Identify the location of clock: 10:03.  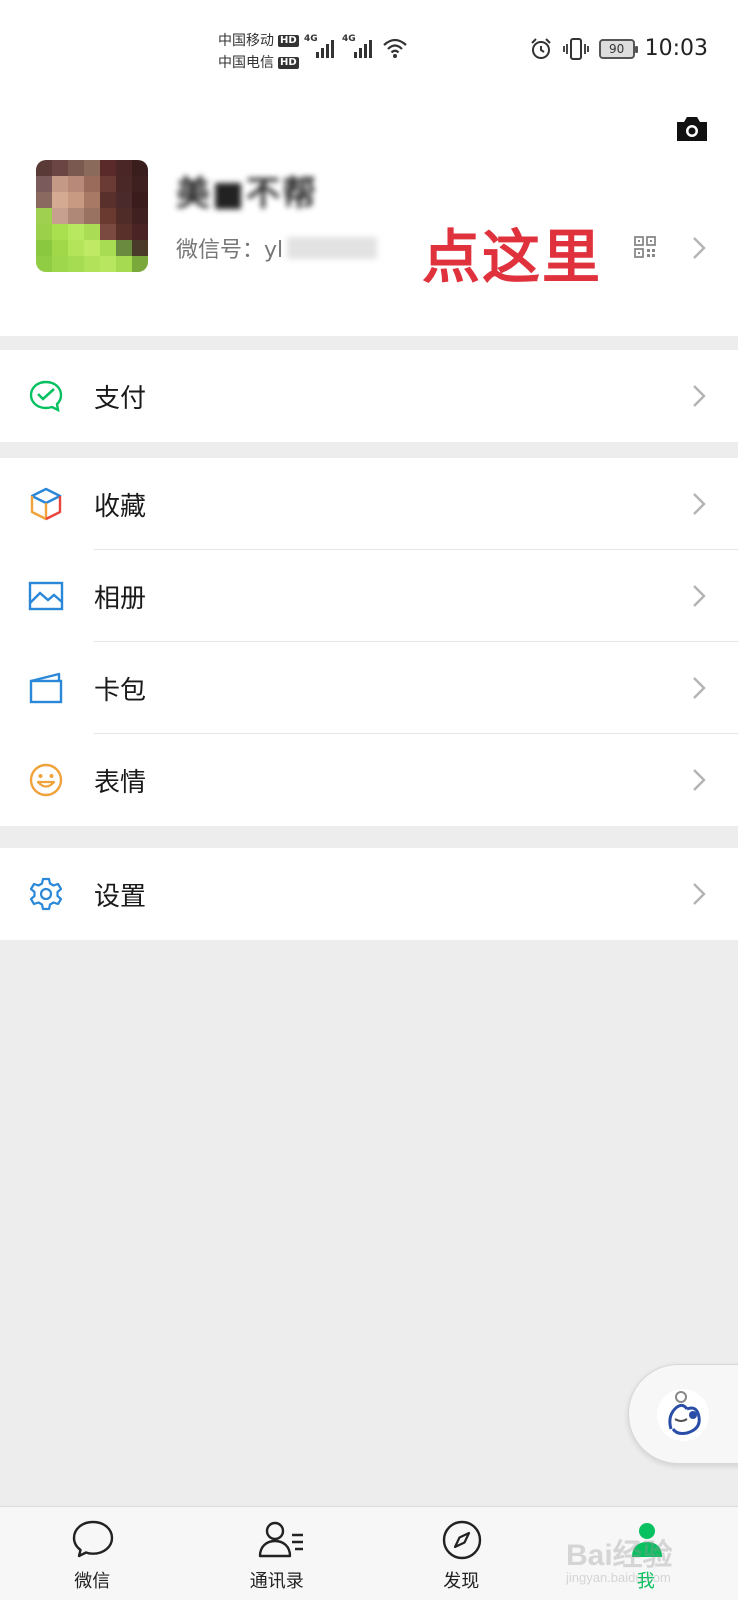
(676, 48).